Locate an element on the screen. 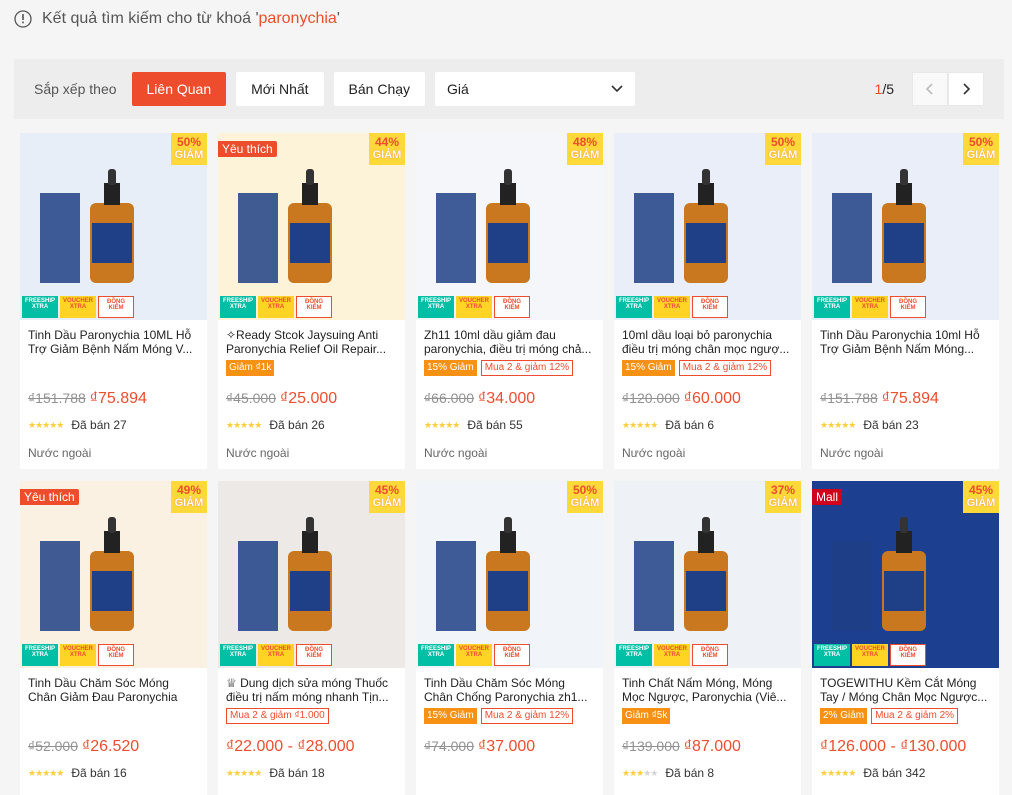 The width and height of the screenshot is (1012, 795). search-keyword: paronychia is located at coordinates (297, 18).